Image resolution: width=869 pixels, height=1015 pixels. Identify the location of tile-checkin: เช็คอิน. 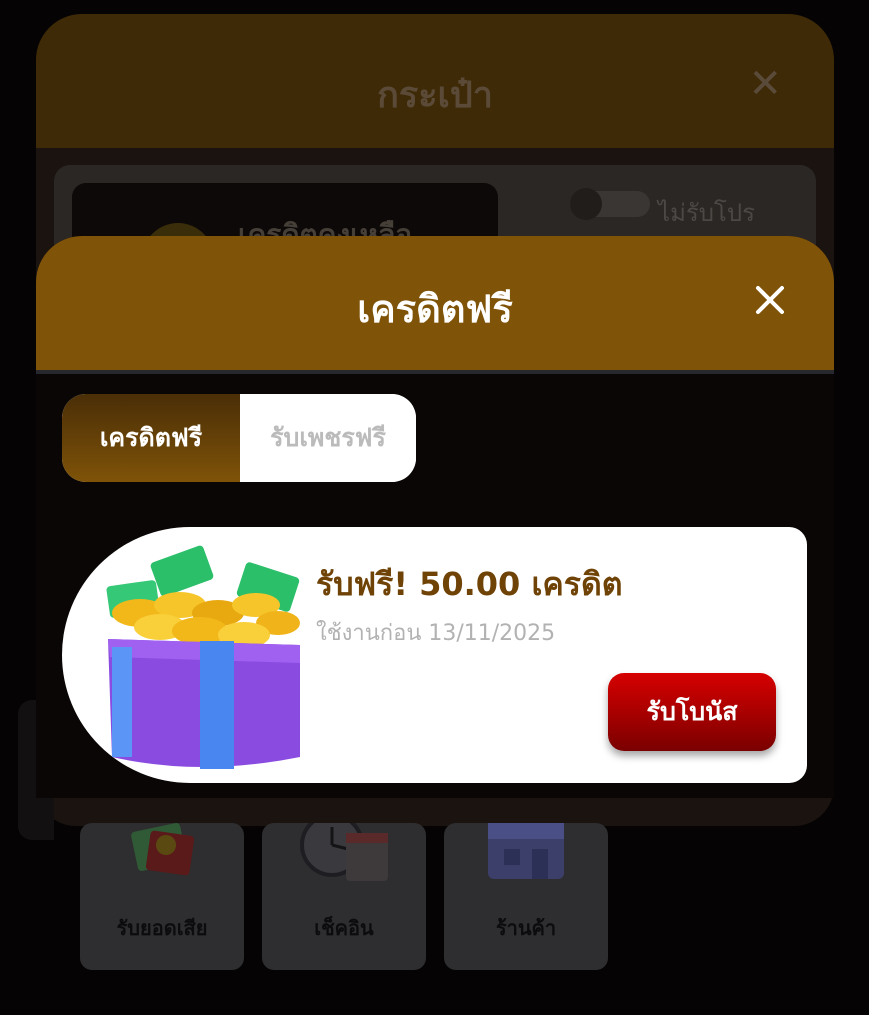
(344, 896).